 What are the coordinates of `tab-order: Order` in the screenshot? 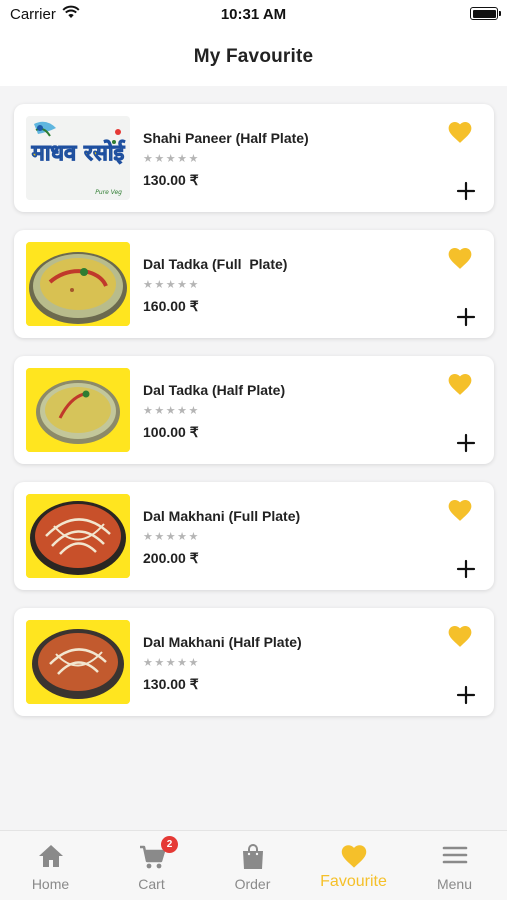 It's located at (252, 865).